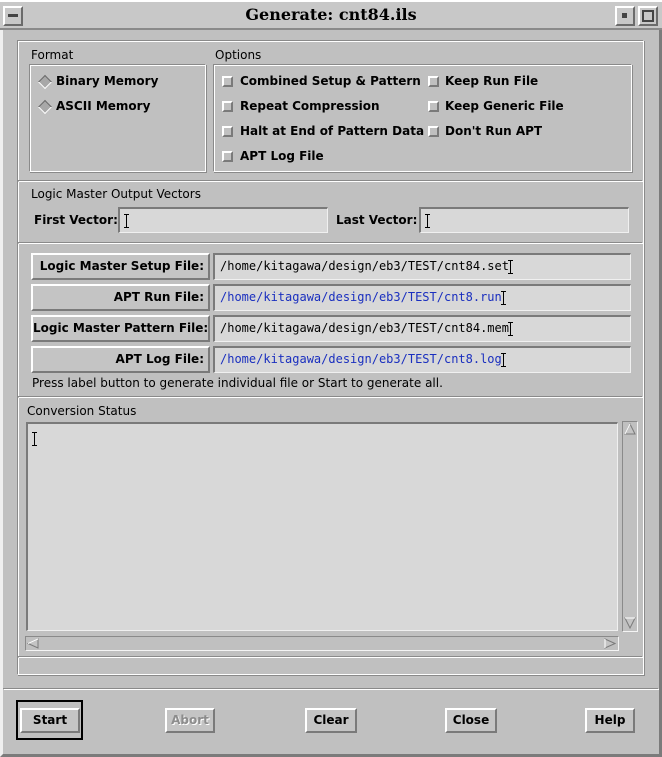 This screenshot has height=757, width=662. I want to click on checkbox-label: Combined Setup & Pattern, so click(330, 81).